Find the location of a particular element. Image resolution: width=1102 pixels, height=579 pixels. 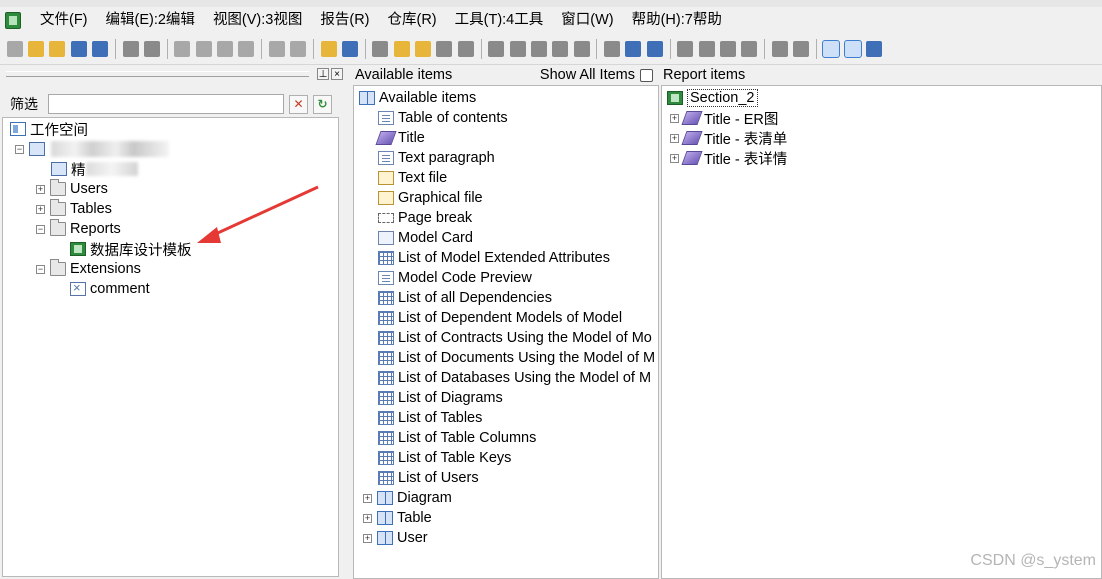

image-icon is located at coordinates (685, 48).